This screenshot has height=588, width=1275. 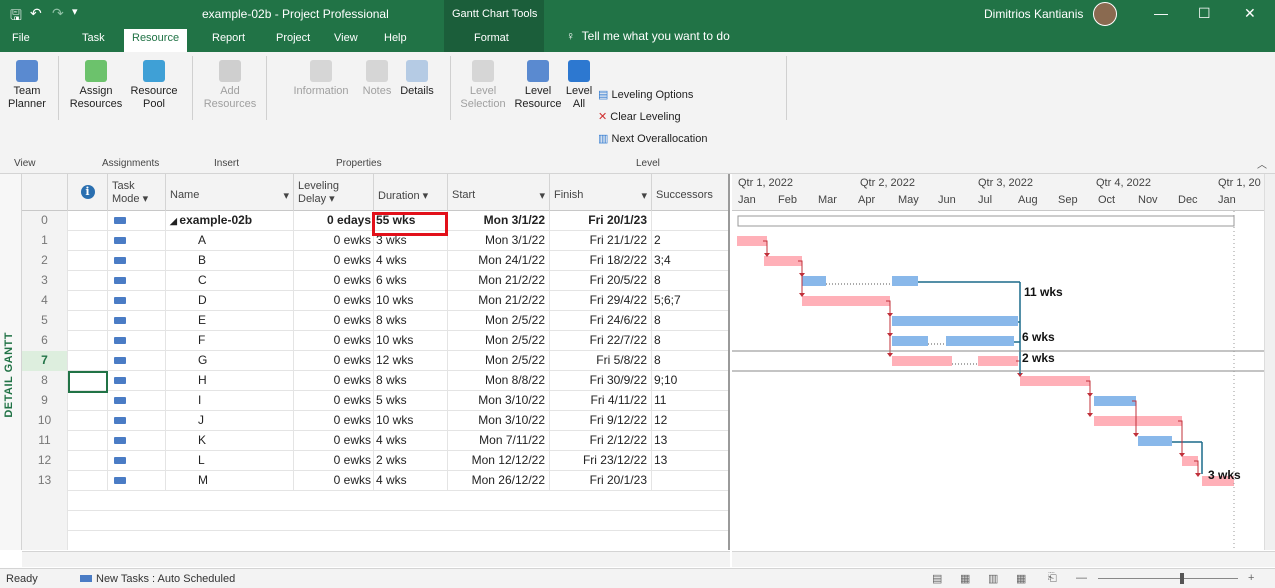 I want to click on finish-cell: Fri 18/2/22, so click(x=601, y=261).